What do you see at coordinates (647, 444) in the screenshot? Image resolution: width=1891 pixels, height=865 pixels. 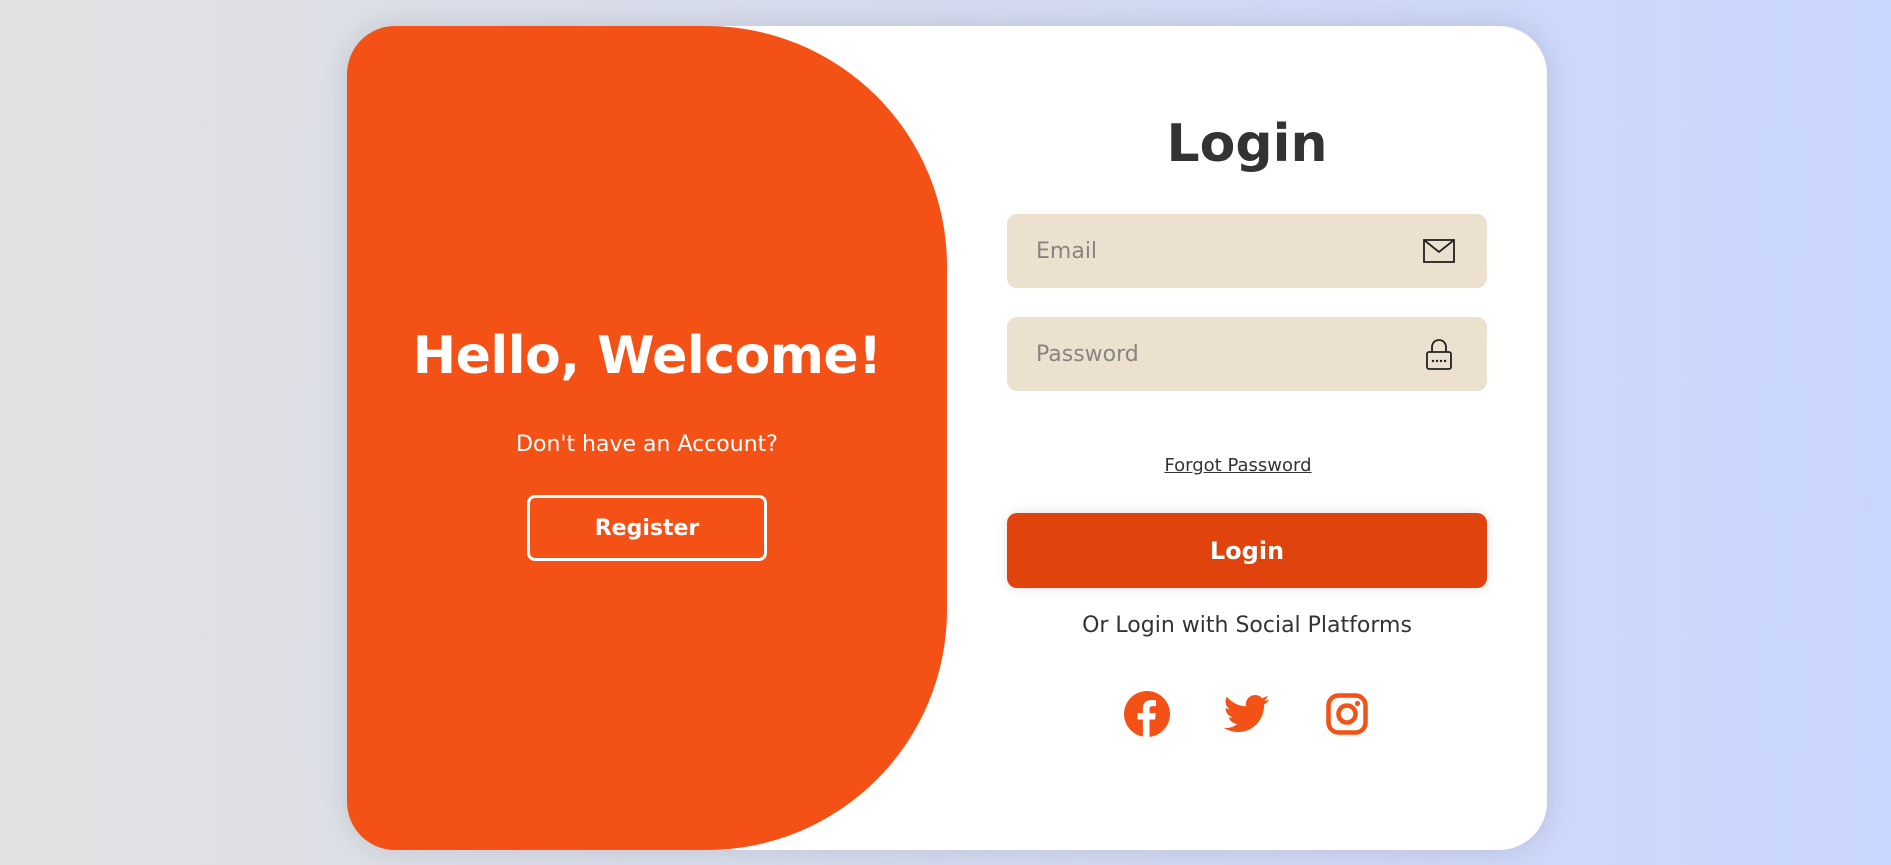 I see `no-account-text: Don't have an Account?` at bounding box center [647, 444].